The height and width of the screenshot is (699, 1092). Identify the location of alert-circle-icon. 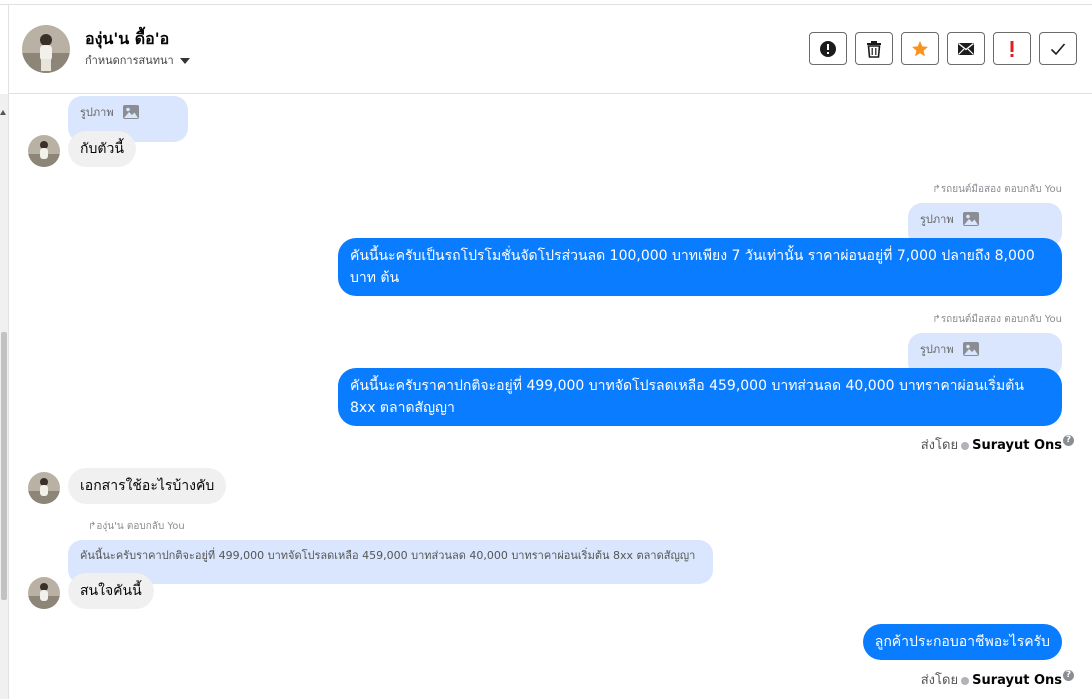
(828, 48).